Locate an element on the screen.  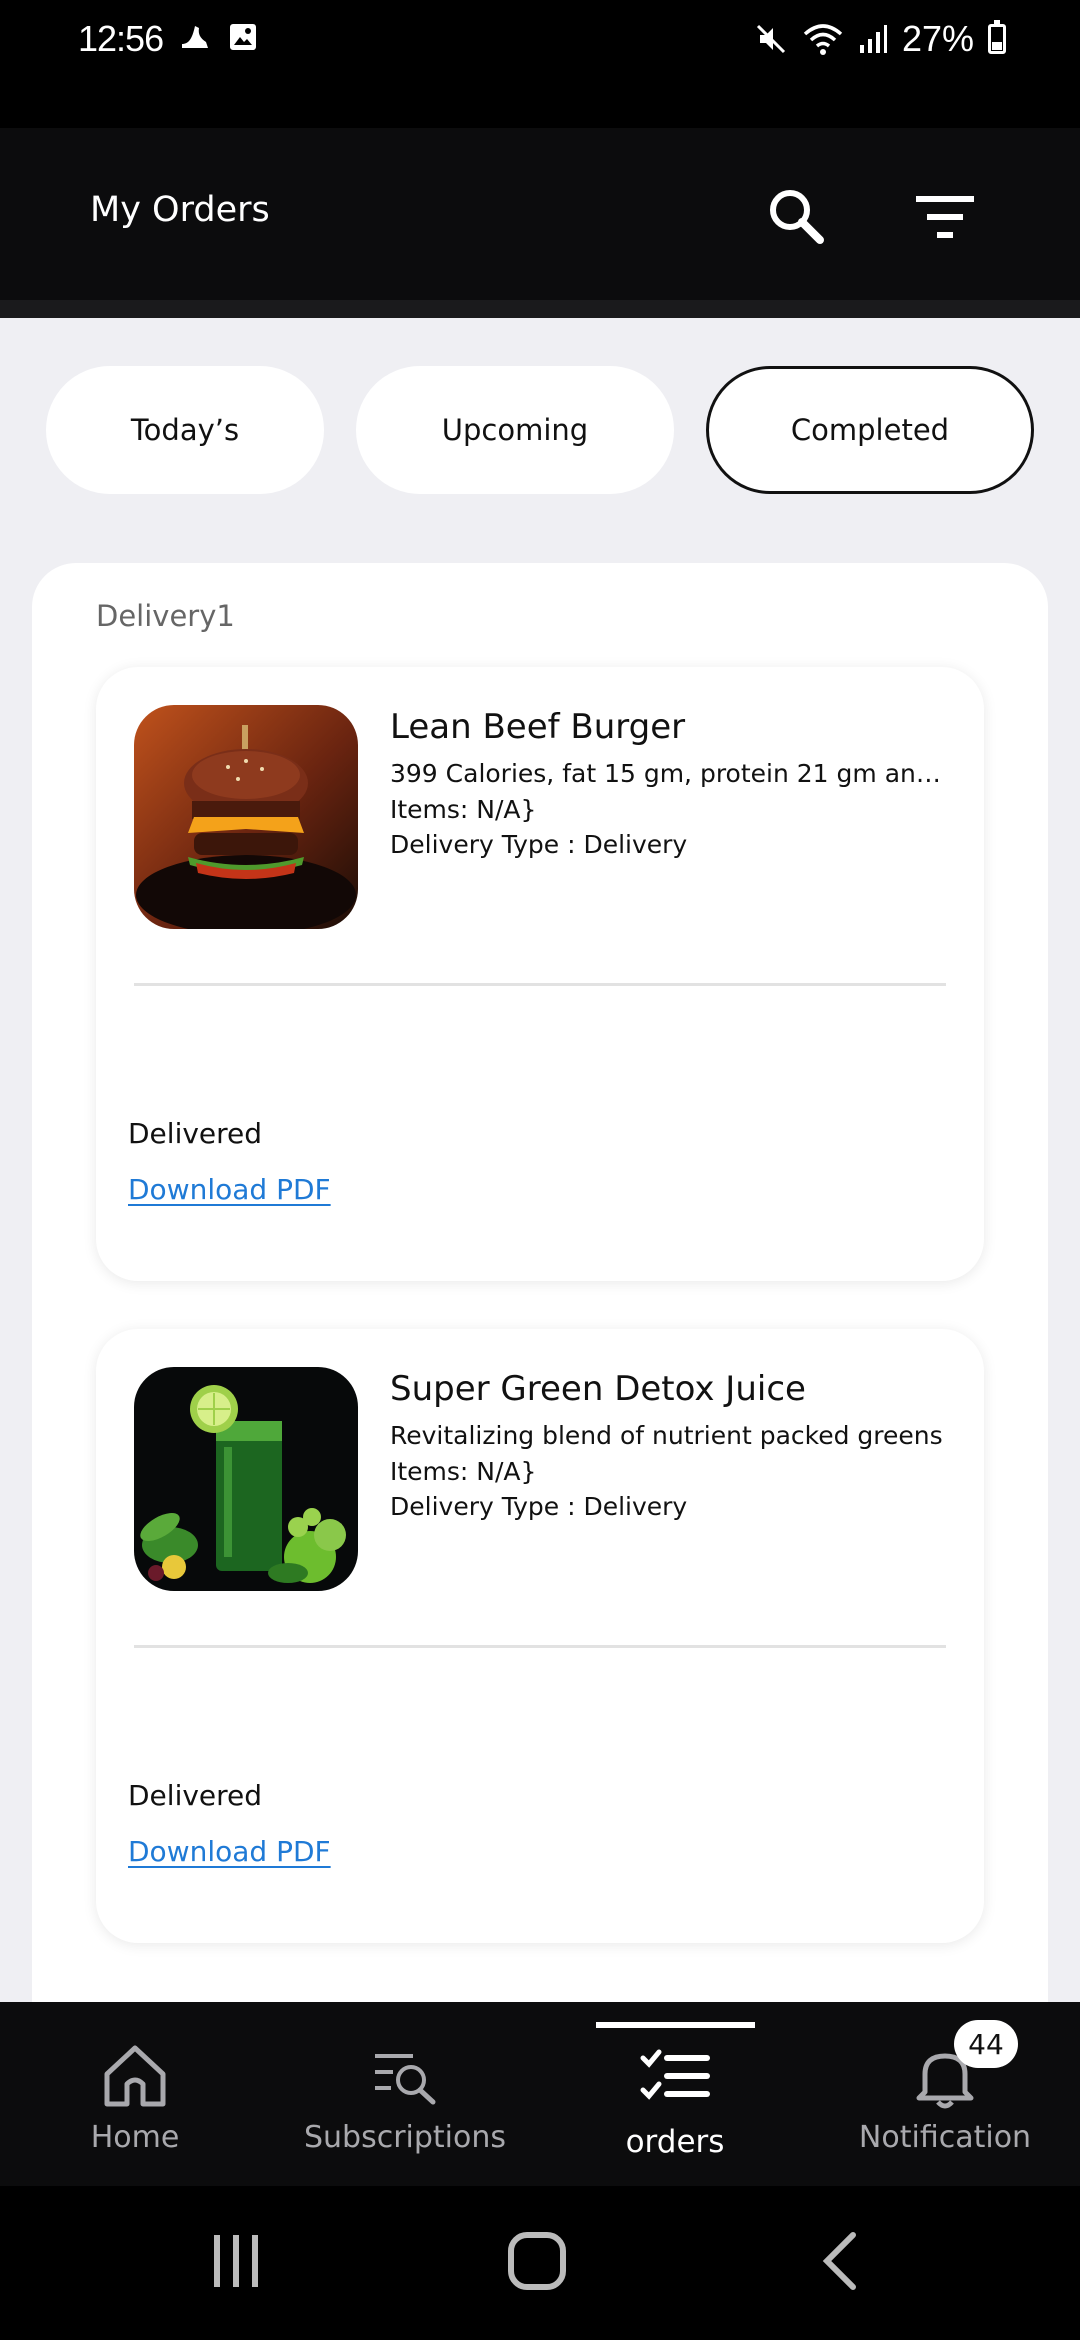
home-circle-icon is located at coordinates (537, 2261).